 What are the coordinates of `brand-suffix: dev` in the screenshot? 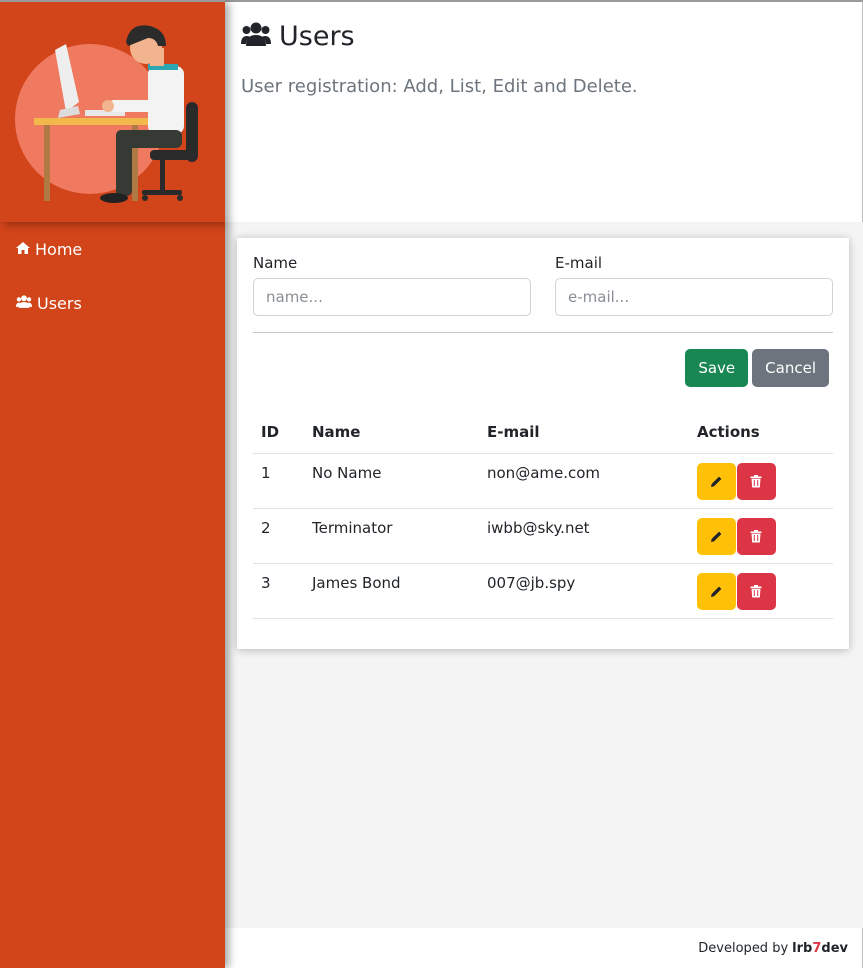 It's located at (834, 948).